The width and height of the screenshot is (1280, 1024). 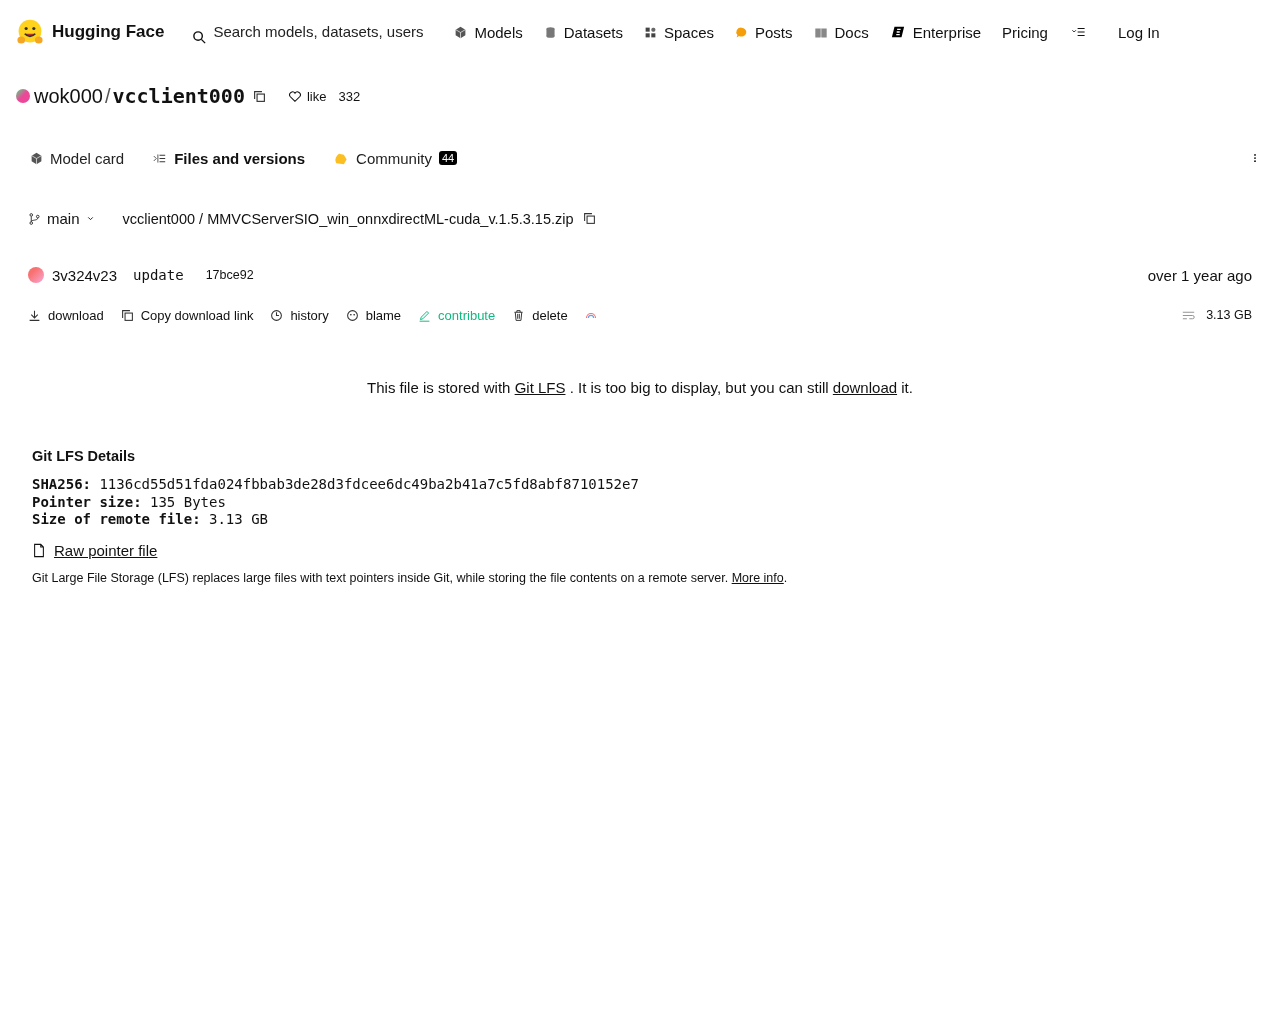 What do you see at coordinates (841, 32) in the screenshot?
I see `nav-link: Docs` at bounding box center [841, 32].